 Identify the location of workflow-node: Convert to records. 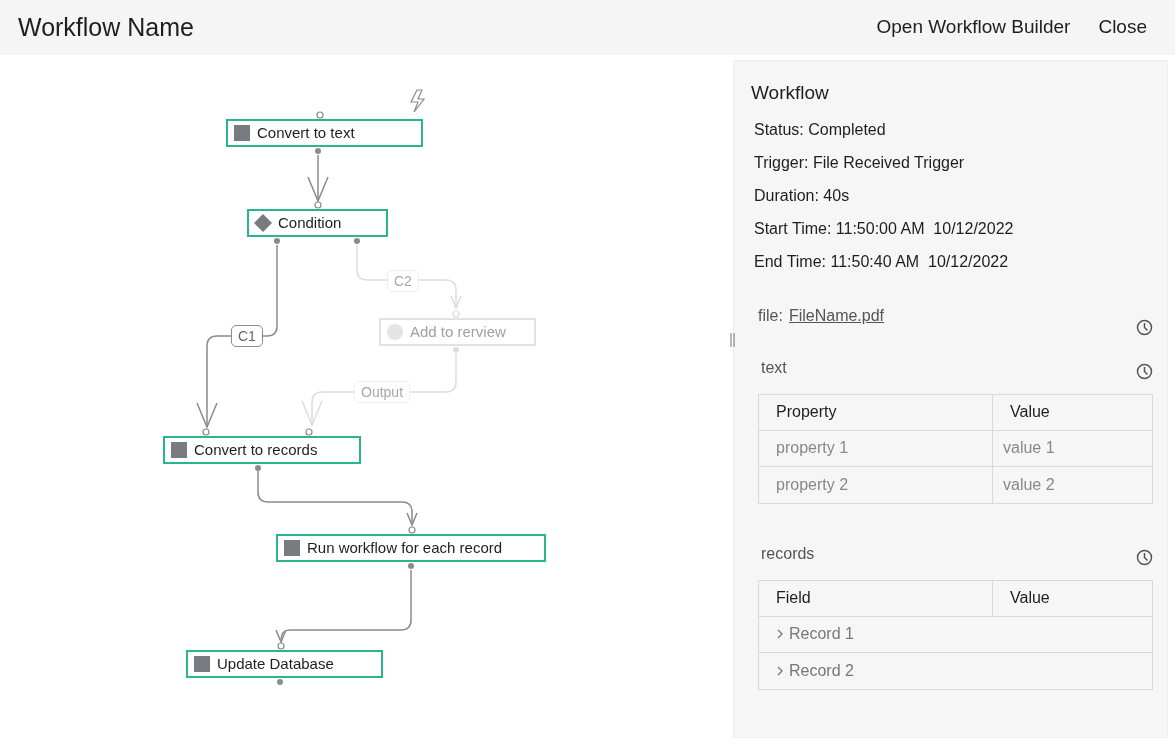
(262, 450).